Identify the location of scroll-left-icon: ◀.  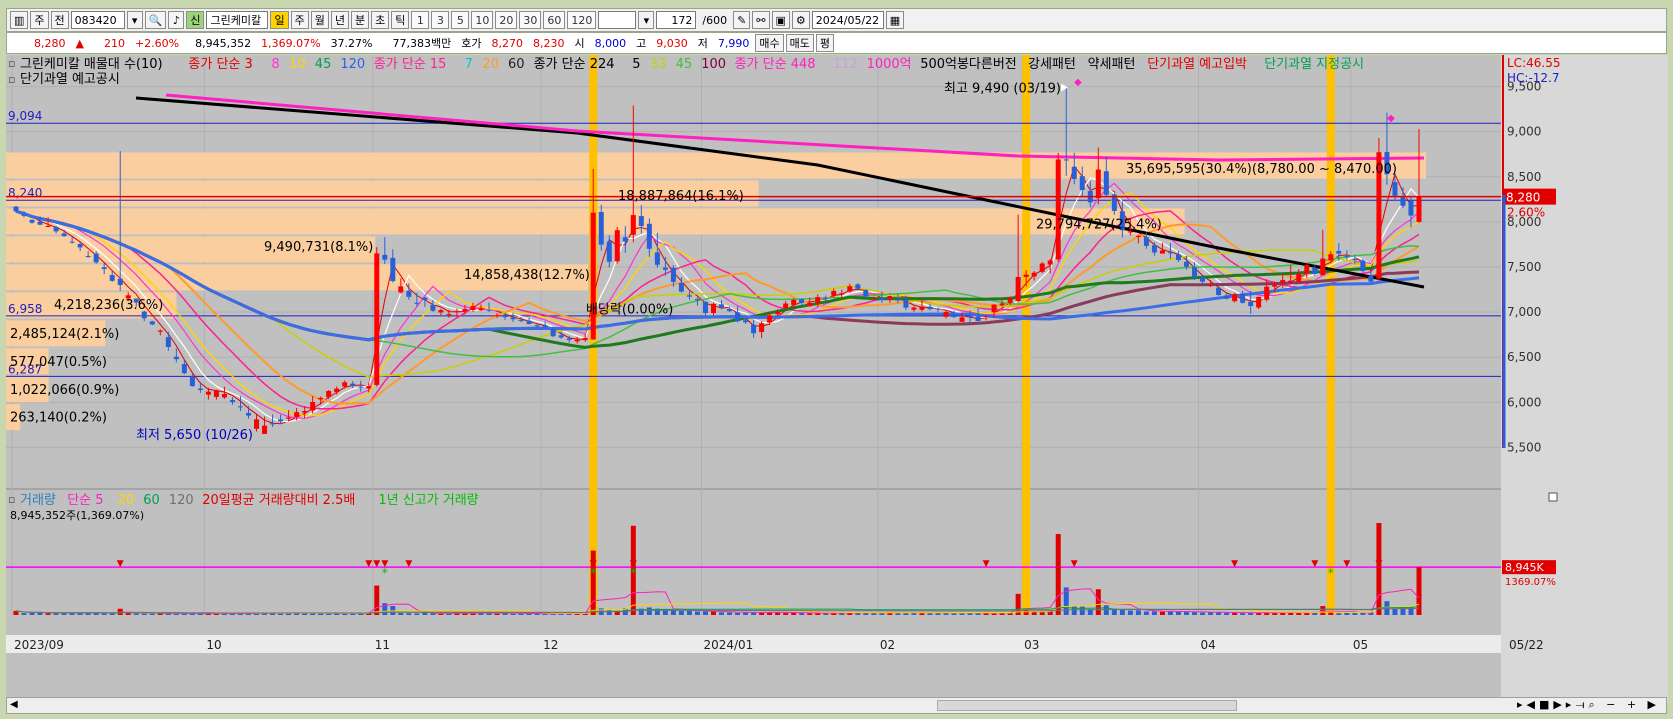
(14, 704).